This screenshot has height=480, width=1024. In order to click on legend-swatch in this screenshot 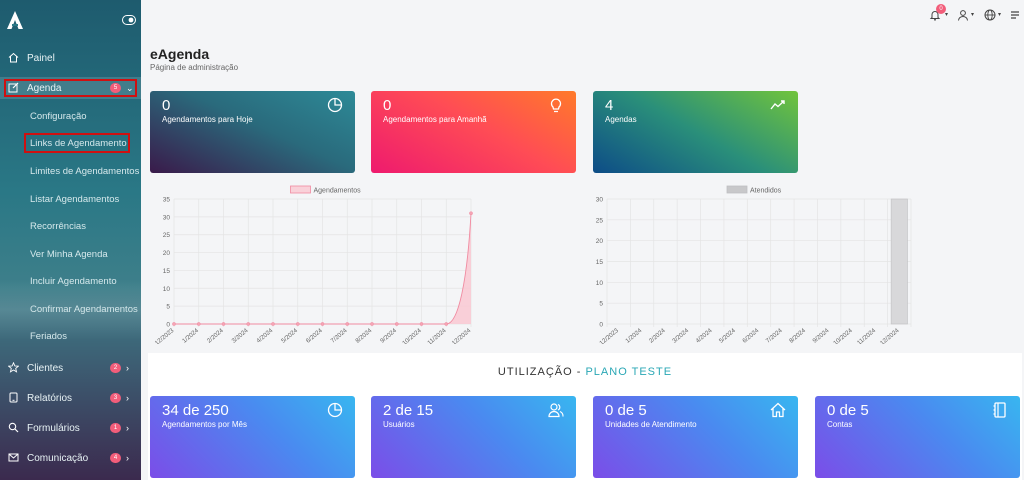, I will do `click(300, 189)`.